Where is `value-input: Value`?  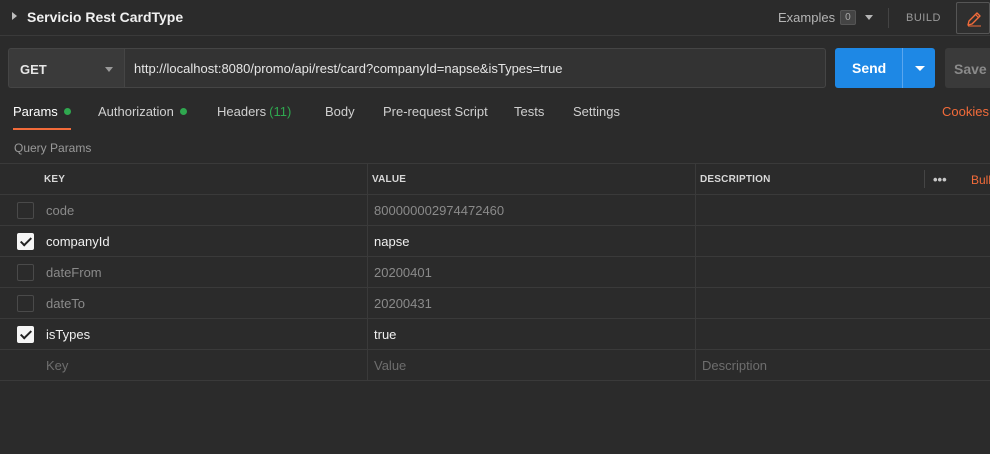
value-input: Value is located at coordinates (532, 365).